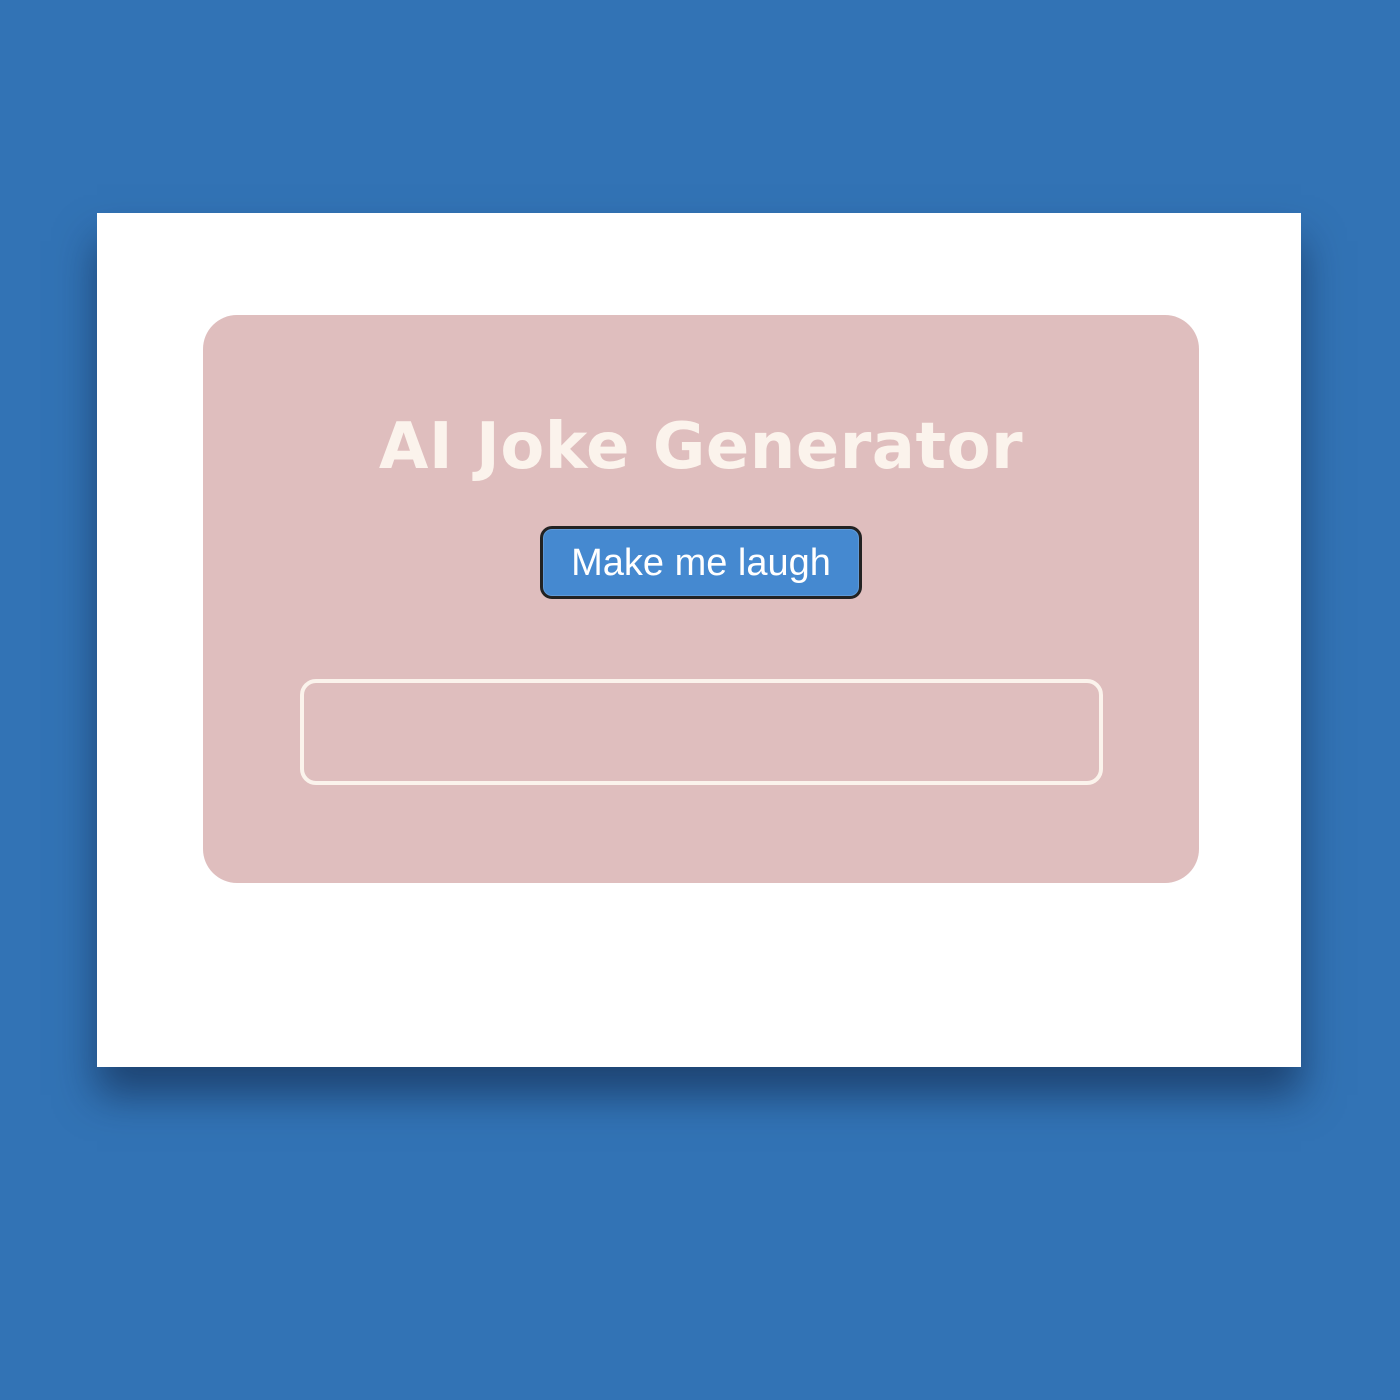 The image size is (1400, 1400). What do you see at coordinates (701, 732) in the screenshot?
I see `joke-output-box` at bounding box center [701, 732].